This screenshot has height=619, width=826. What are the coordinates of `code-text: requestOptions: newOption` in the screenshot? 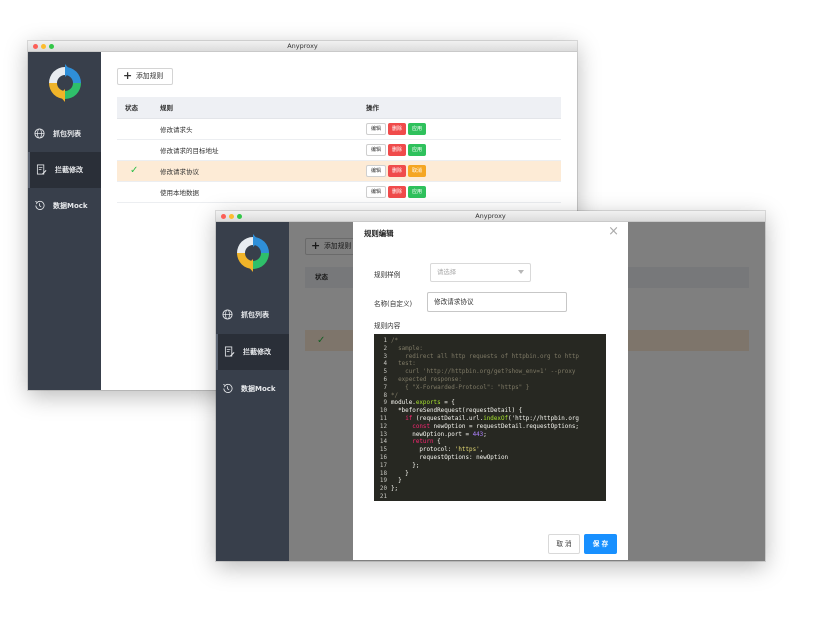 It's located at (450, 458).